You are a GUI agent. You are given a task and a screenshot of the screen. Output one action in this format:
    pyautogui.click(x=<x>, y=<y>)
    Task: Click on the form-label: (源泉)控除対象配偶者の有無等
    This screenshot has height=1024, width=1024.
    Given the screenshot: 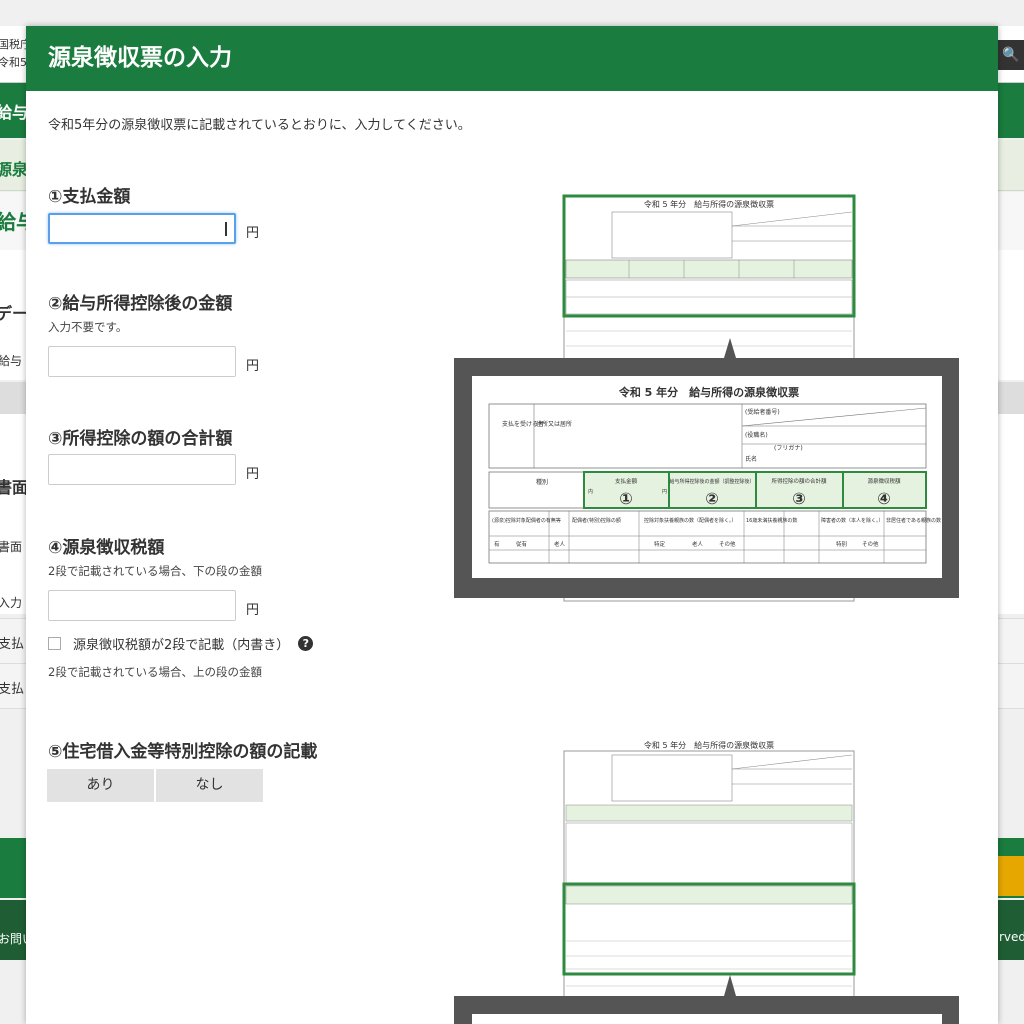 What is the action you would take?
    pyautogui.click(x=526, y=520)
    